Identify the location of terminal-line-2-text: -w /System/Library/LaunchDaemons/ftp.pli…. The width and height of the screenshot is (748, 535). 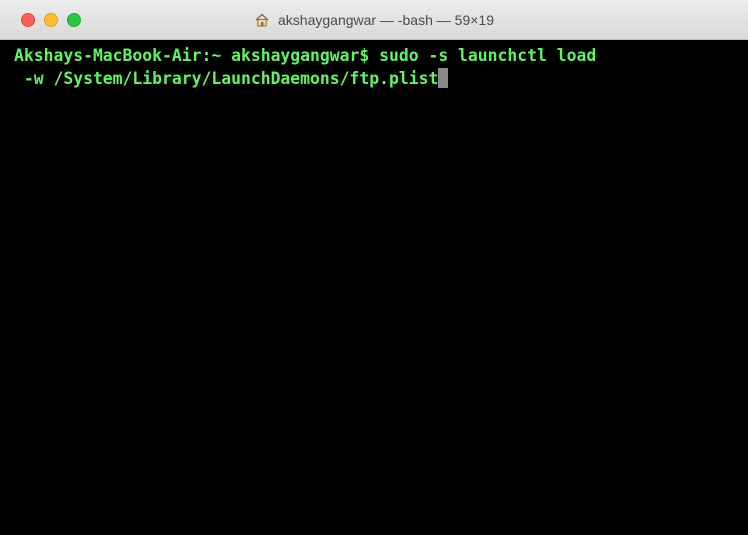
(226, 78).